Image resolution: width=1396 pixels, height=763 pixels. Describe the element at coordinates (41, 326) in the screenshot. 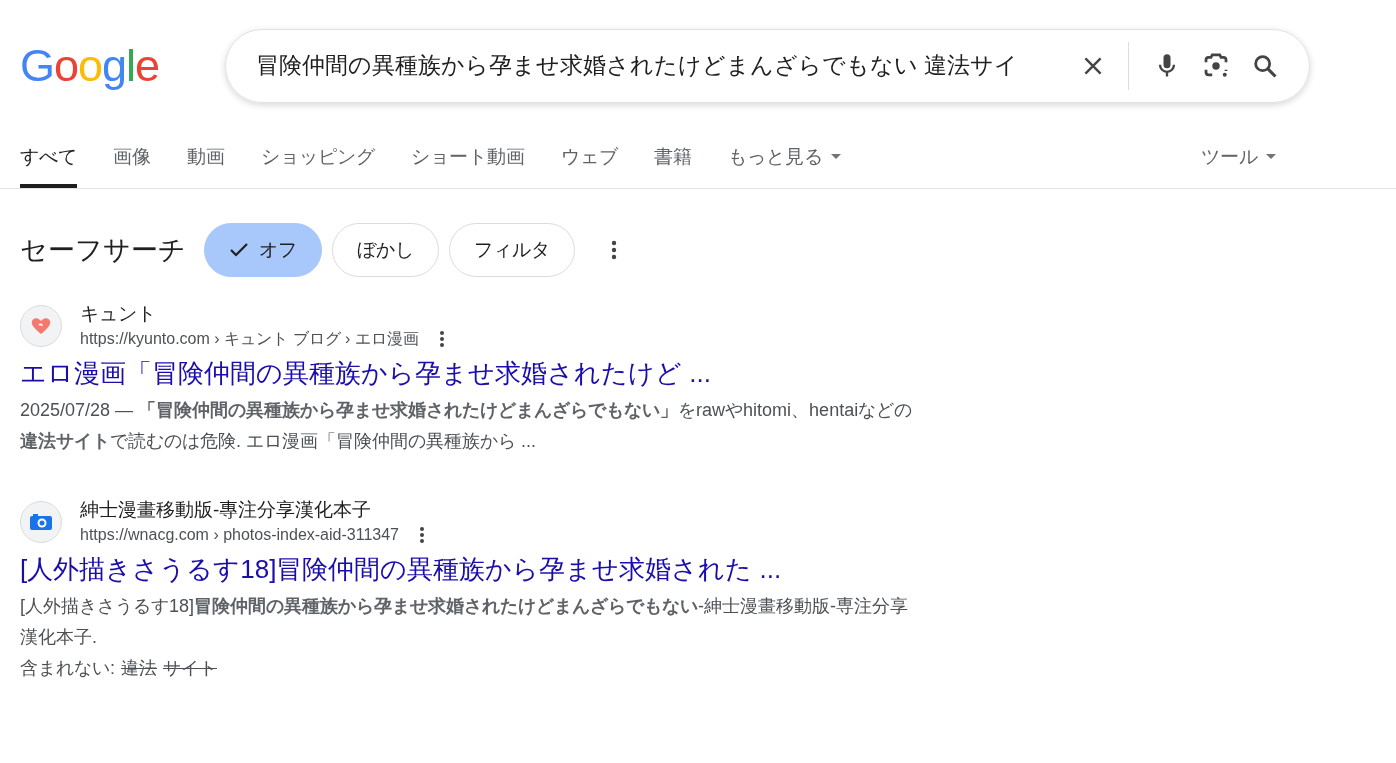

I see `heart-icon` at that location.